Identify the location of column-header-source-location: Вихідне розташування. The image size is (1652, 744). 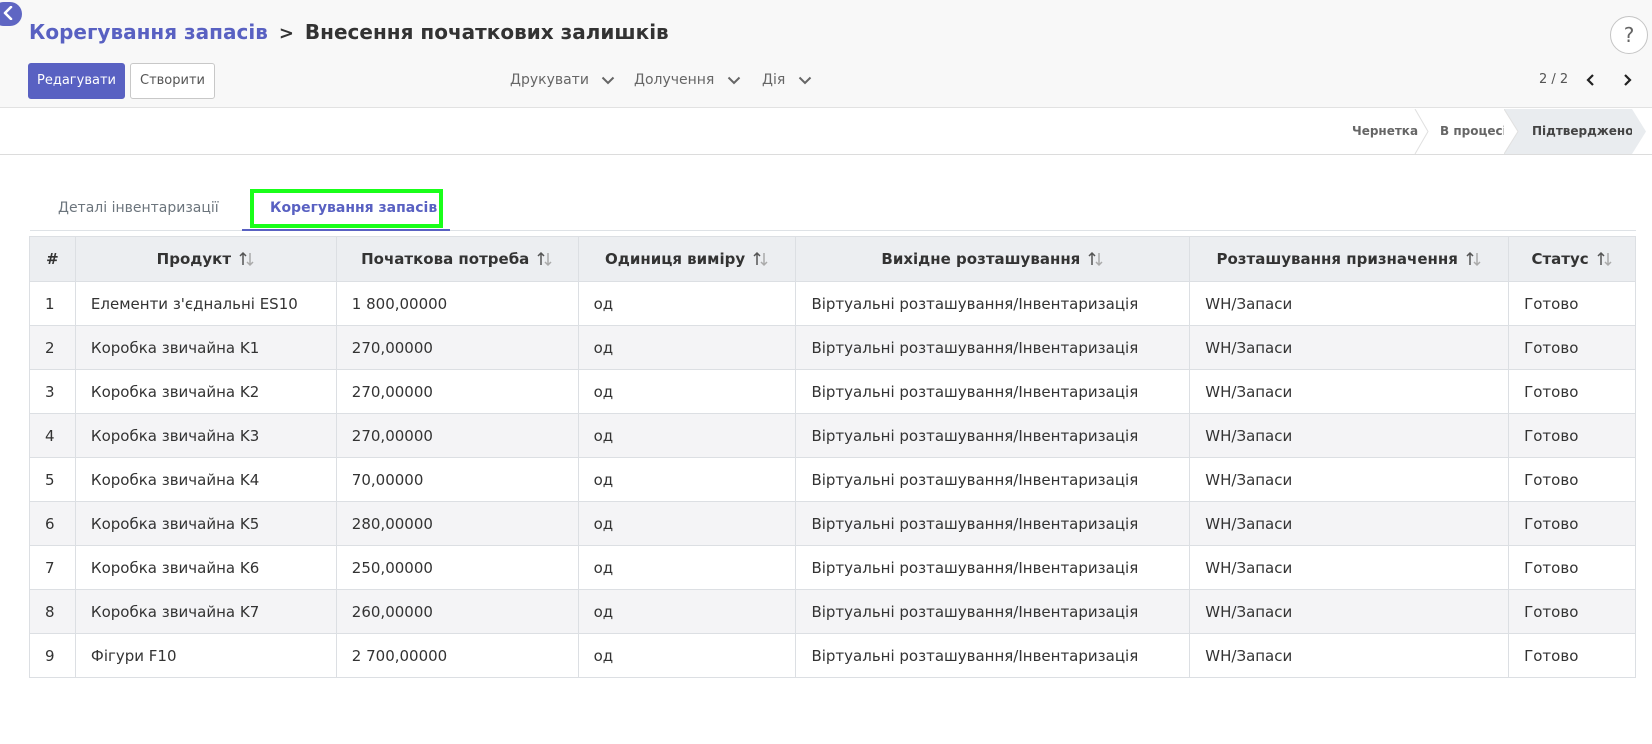
(993, 259).